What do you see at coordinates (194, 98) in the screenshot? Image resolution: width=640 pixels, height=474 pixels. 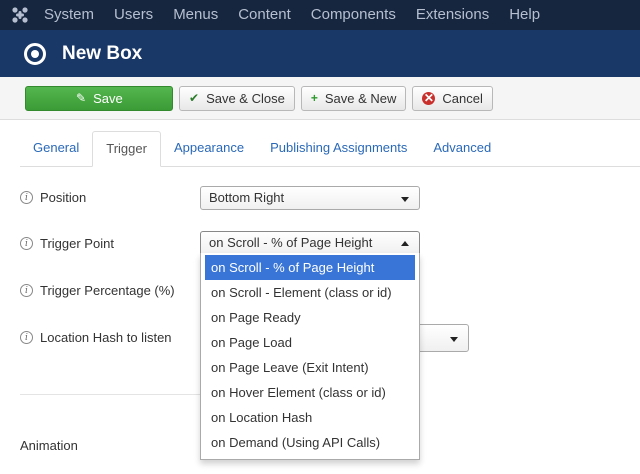 I see `check-icon: ✔` at bounding box center [194, 98].